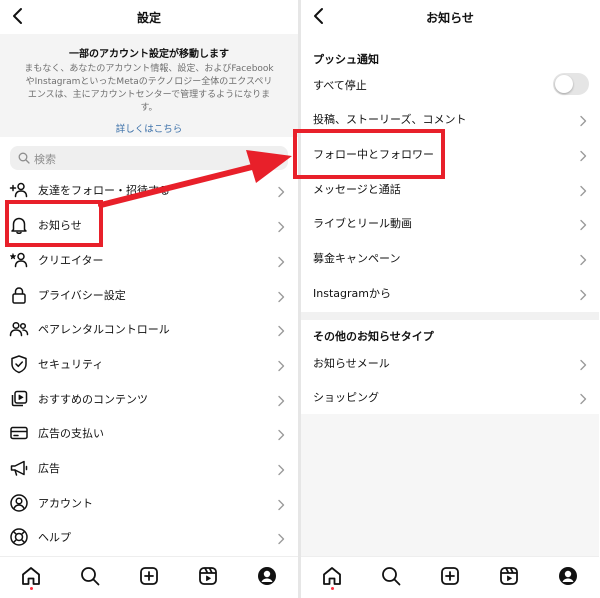 This screenshot has width=600, height=598. I want to click on annotation-arrow, so click(195, 179).